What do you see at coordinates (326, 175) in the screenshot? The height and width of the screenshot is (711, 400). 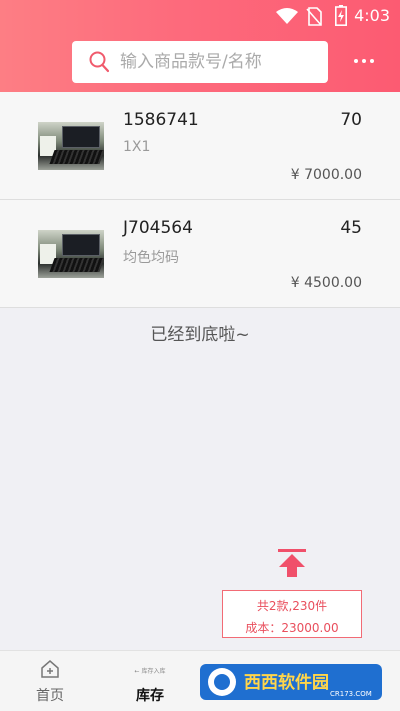 I see `product-price: ¥ 7000.00` at bounding box center [326, 175].